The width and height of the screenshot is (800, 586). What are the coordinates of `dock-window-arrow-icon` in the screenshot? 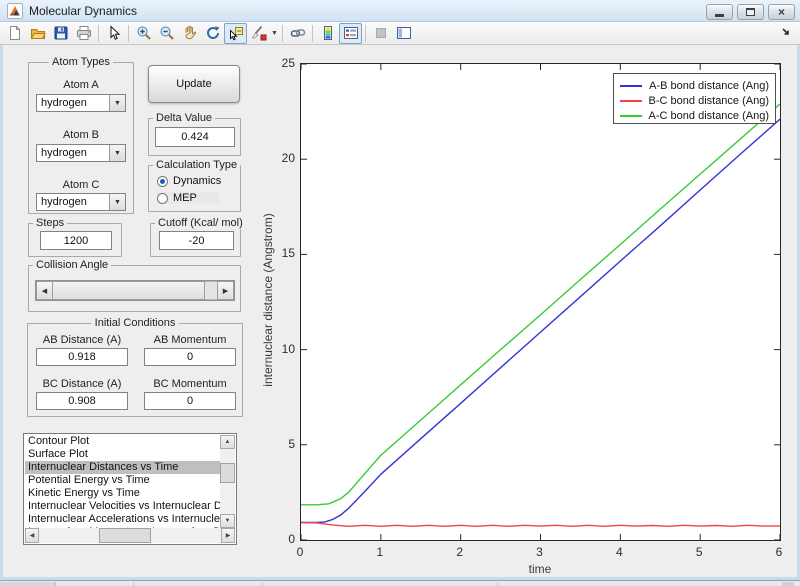 It's located at (787, 33).